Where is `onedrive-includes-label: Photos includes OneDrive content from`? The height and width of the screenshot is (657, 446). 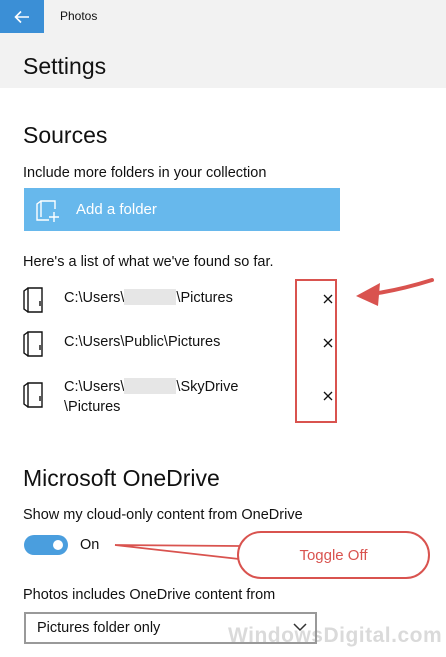 onedrive-includes-label: Photos includes OneDrive content from is located at coordinates (149, 595).